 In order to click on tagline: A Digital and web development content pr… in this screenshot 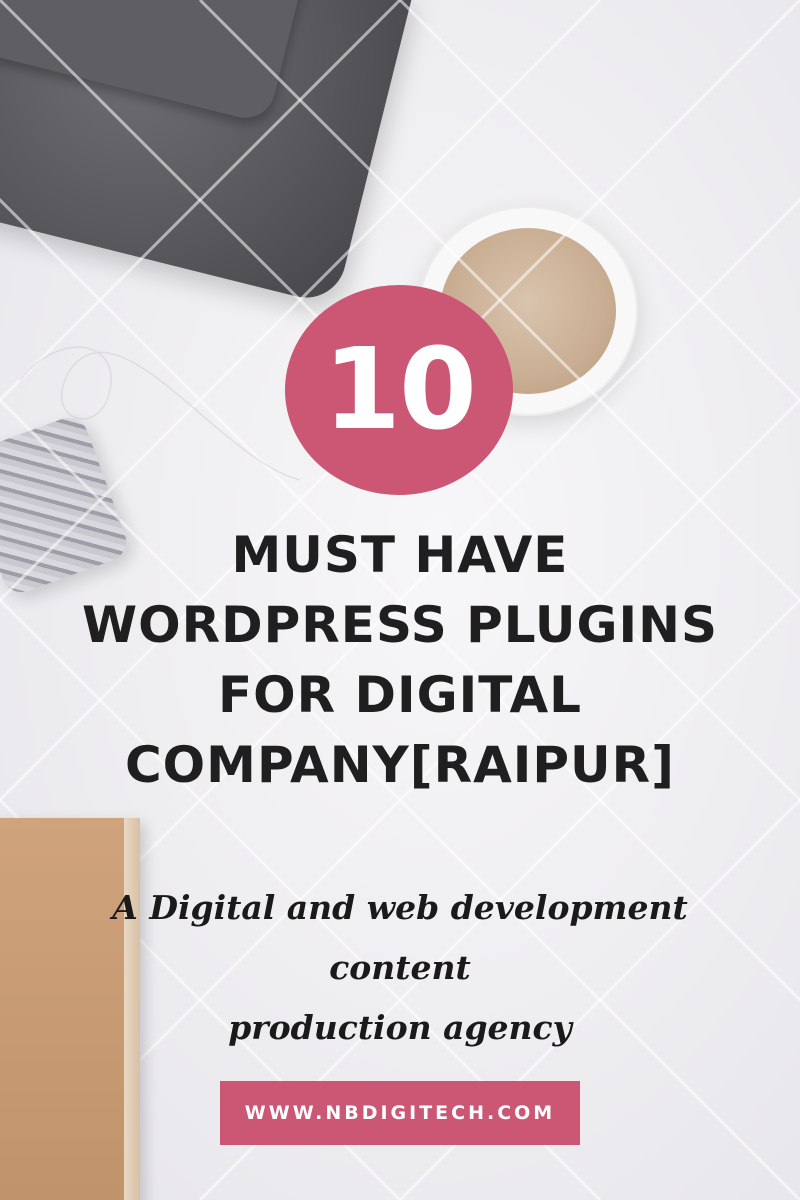, I will do `click(400, 968)`.